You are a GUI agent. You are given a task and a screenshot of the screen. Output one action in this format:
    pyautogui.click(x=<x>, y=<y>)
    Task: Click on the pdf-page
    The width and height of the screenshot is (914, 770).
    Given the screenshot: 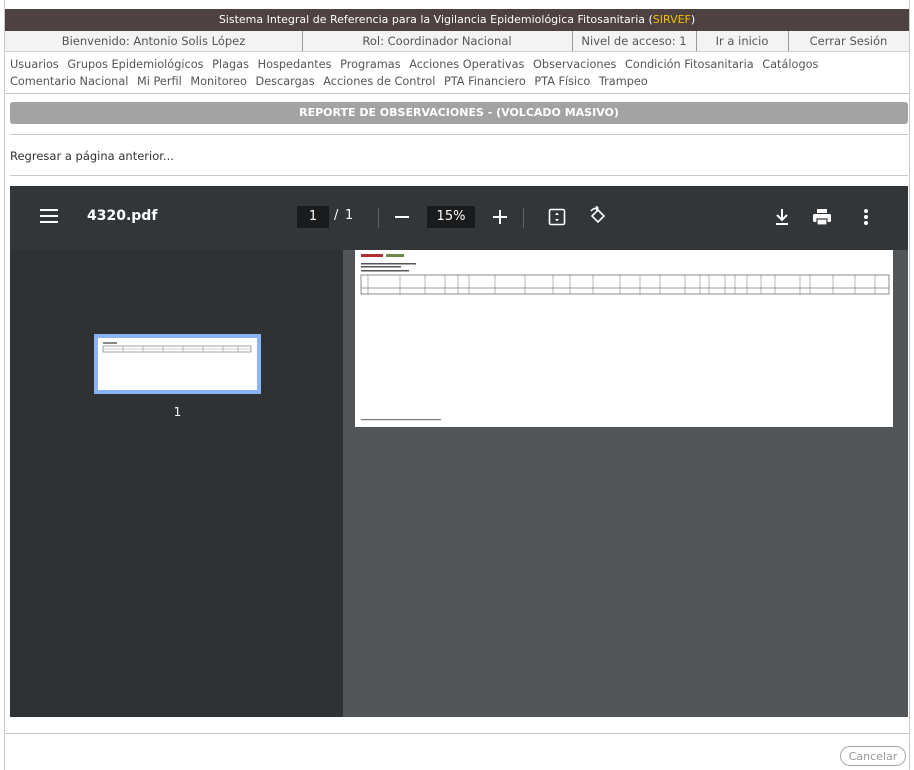 What is the action you would take?
    pyautogui.click(x=624, y=338)
    